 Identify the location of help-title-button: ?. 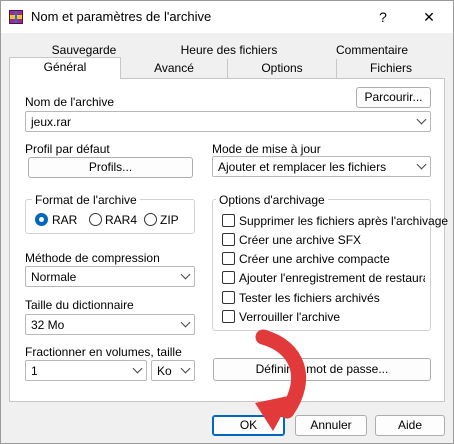
(383, 17).